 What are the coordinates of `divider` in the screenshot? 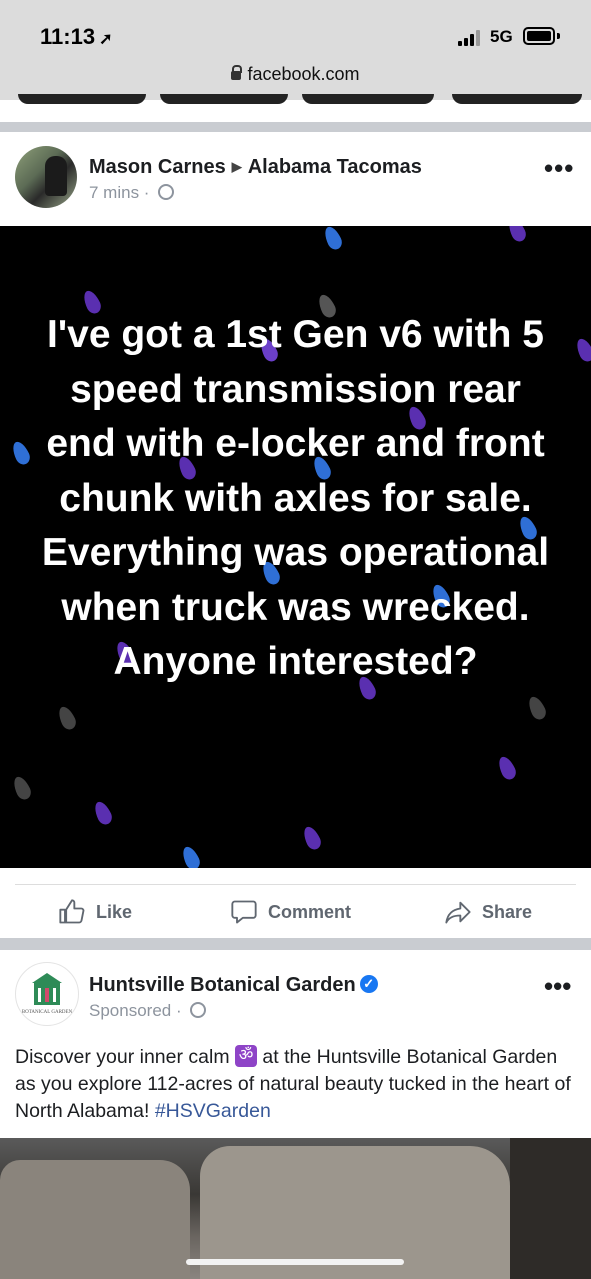 It's located at (295, 884).